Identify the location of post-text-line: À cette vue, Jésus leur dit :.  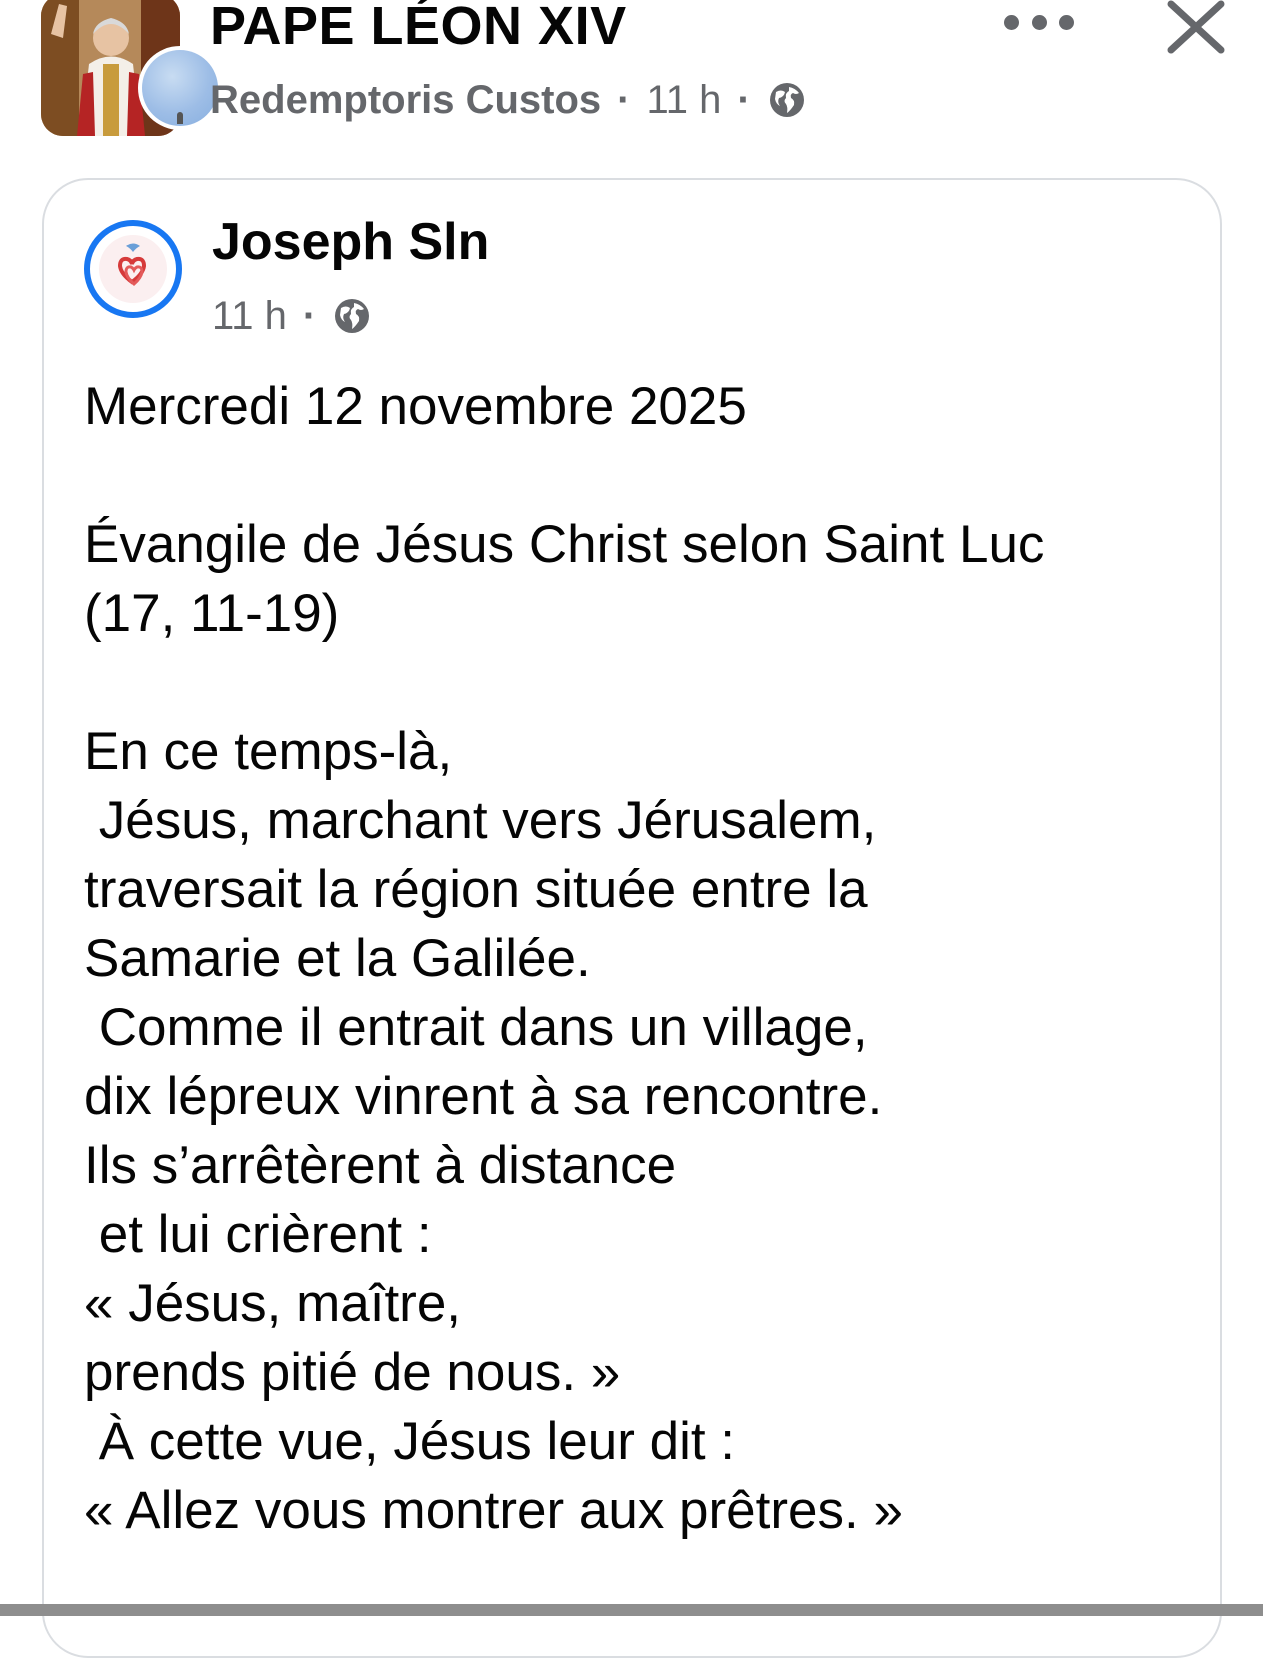
(410, 1441).